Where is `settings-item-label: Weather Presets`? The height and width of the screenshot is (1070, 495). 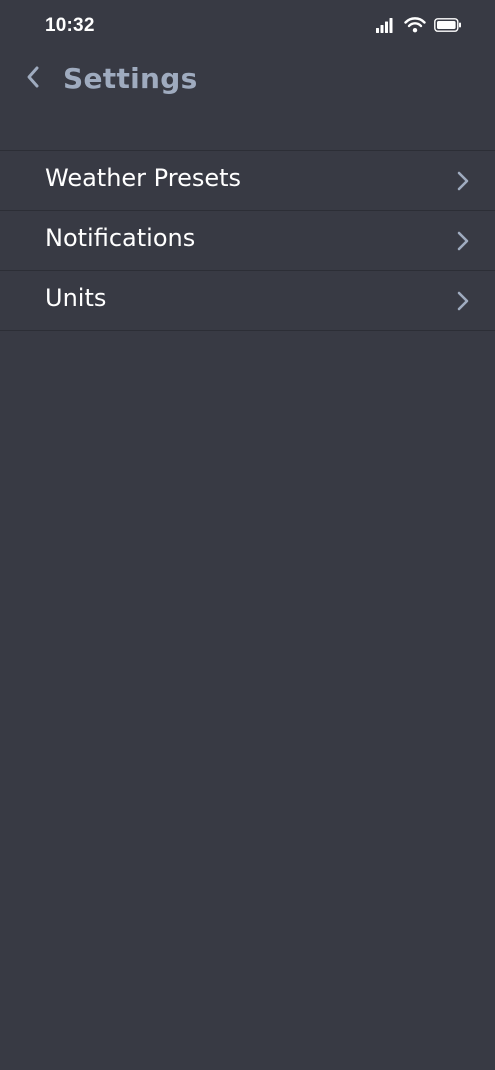 settings-item-label: Weather Presets is located at coordinates (143, 178).